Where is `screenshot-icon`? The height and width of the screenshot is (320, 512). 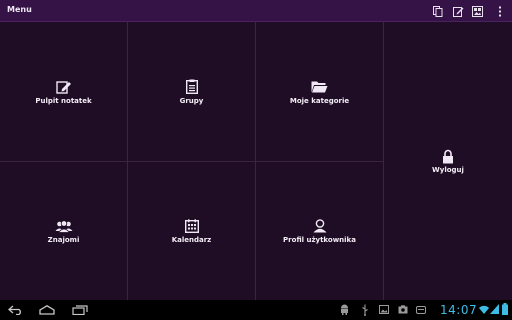 screenshot-icon is located at coordinates (403, 309).